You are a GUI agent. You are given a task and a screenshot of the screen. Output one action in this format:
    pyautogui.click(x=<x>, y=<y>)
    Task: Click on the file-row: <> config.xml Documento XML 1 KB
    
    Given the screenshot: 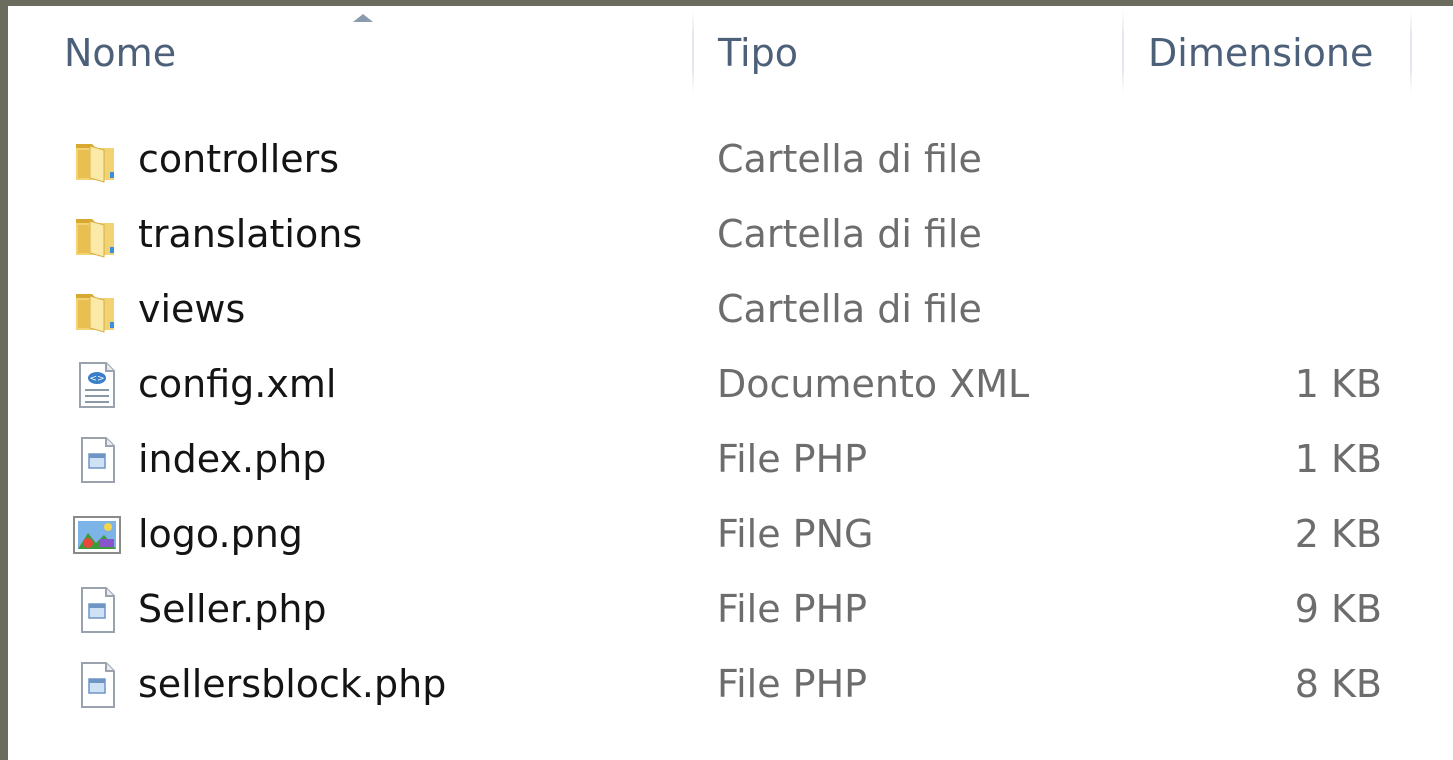 What is the action you would take?
    pyautogui.click(x=728, y=383)
    